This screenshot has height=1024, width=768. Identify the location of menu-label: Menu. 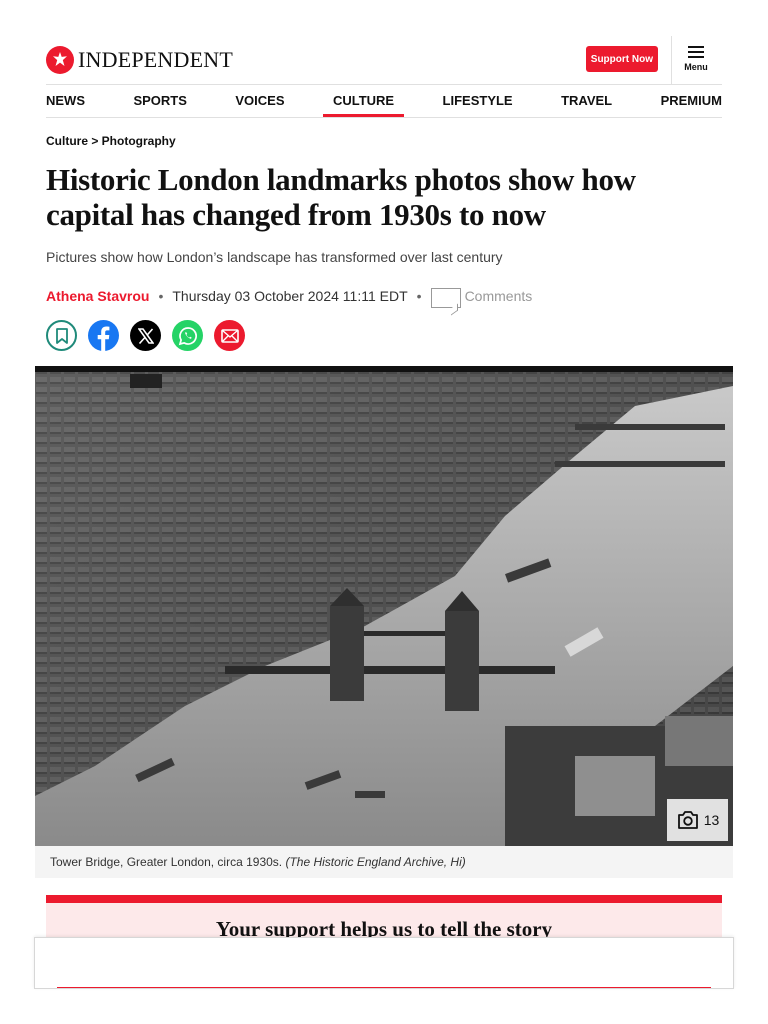
(696, 67).